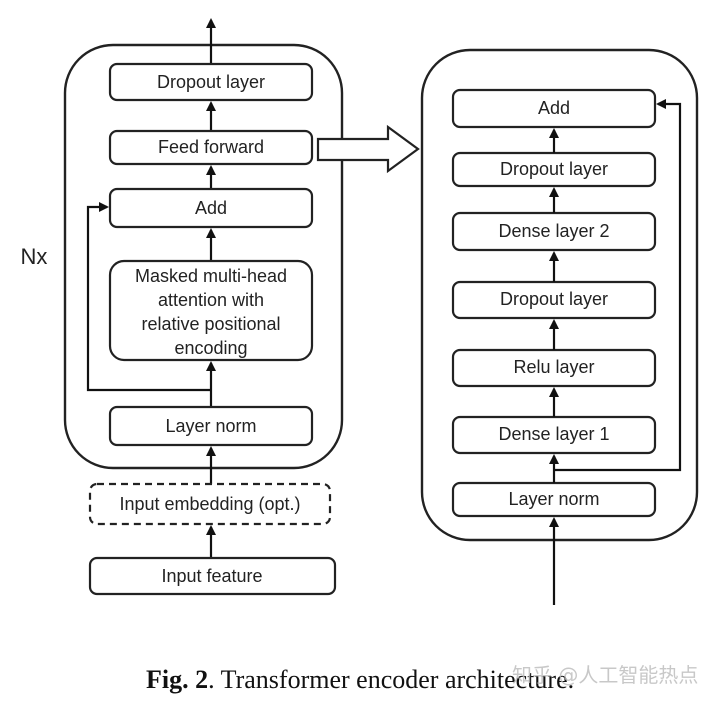  Describe the element at coordinates (211, 300) in the screenshot. I see `attention-label-line: attention with` at that location.